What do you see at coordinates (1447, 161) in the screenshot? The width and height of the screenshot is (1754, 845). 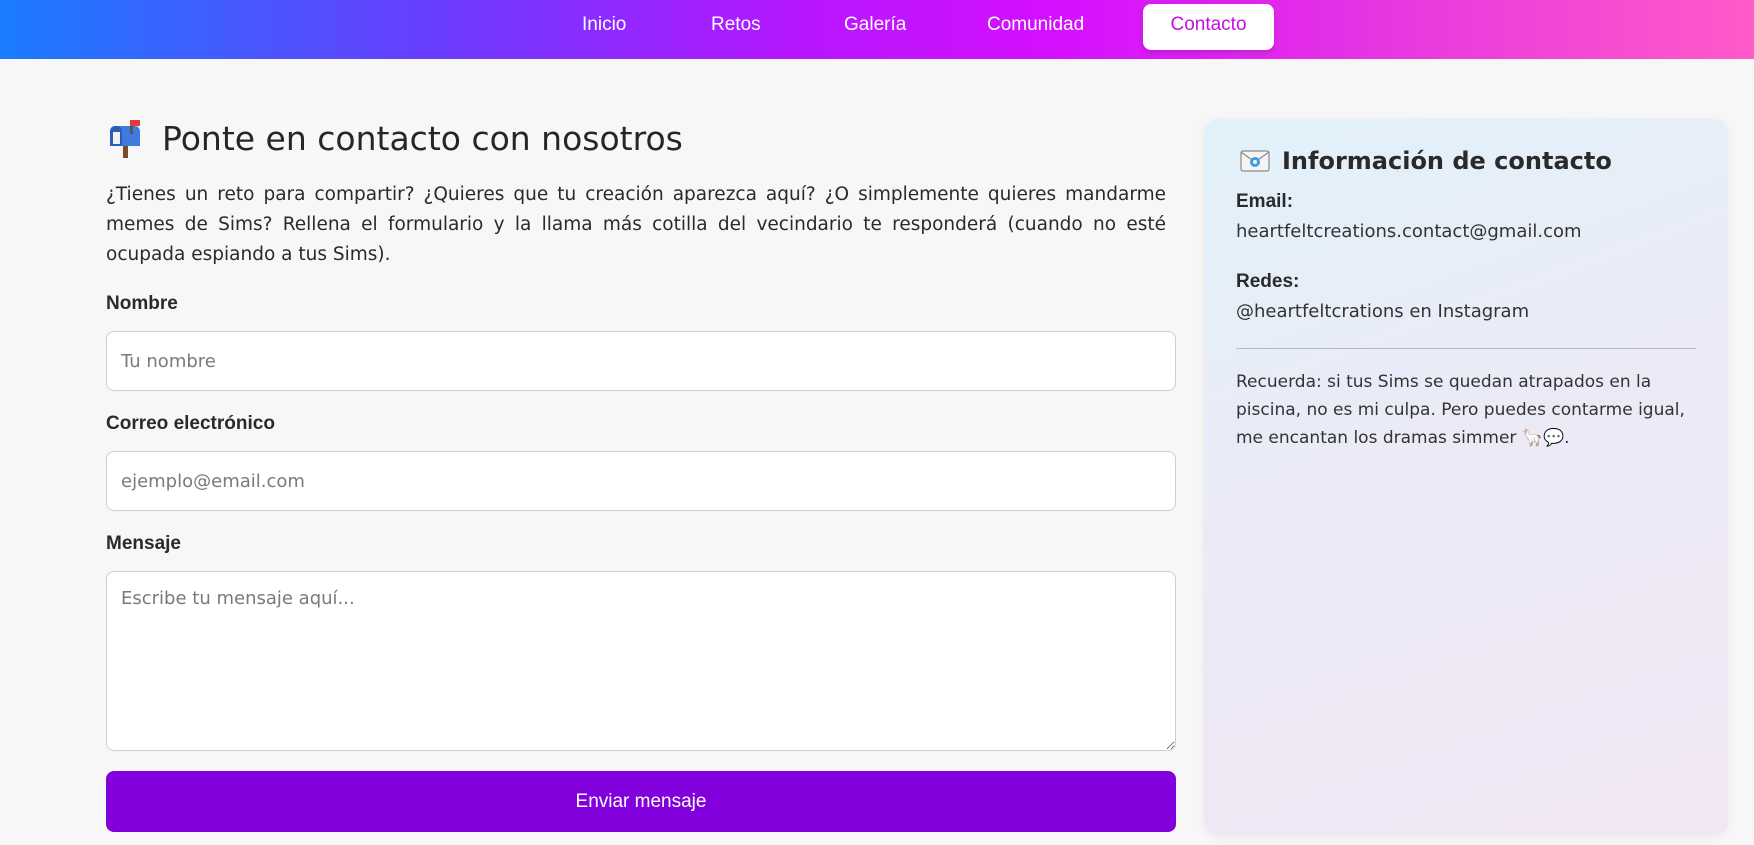 I see `card-title: Información de contacto` at bounding box center [1447, 161].